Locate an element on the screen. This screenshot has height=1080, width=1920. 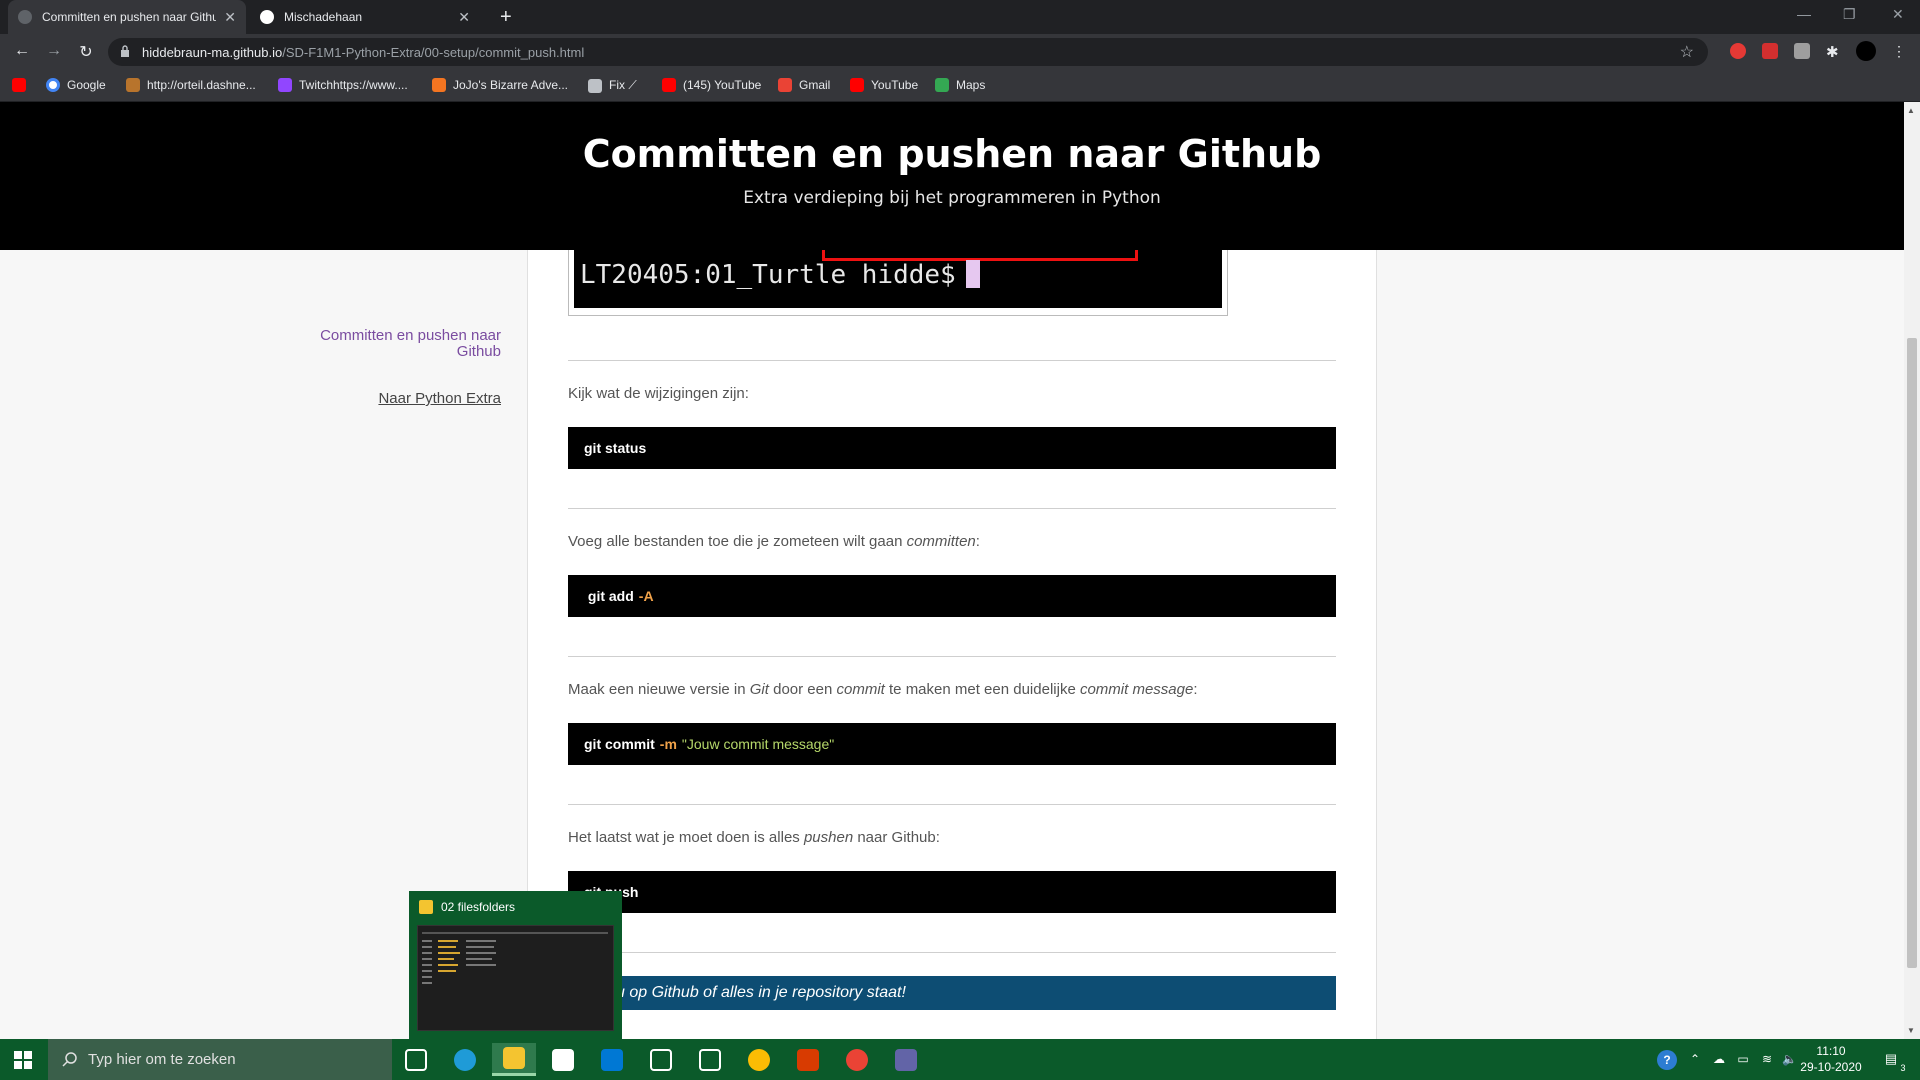
bookmark-item: Google is located at coordinates (76, 85).